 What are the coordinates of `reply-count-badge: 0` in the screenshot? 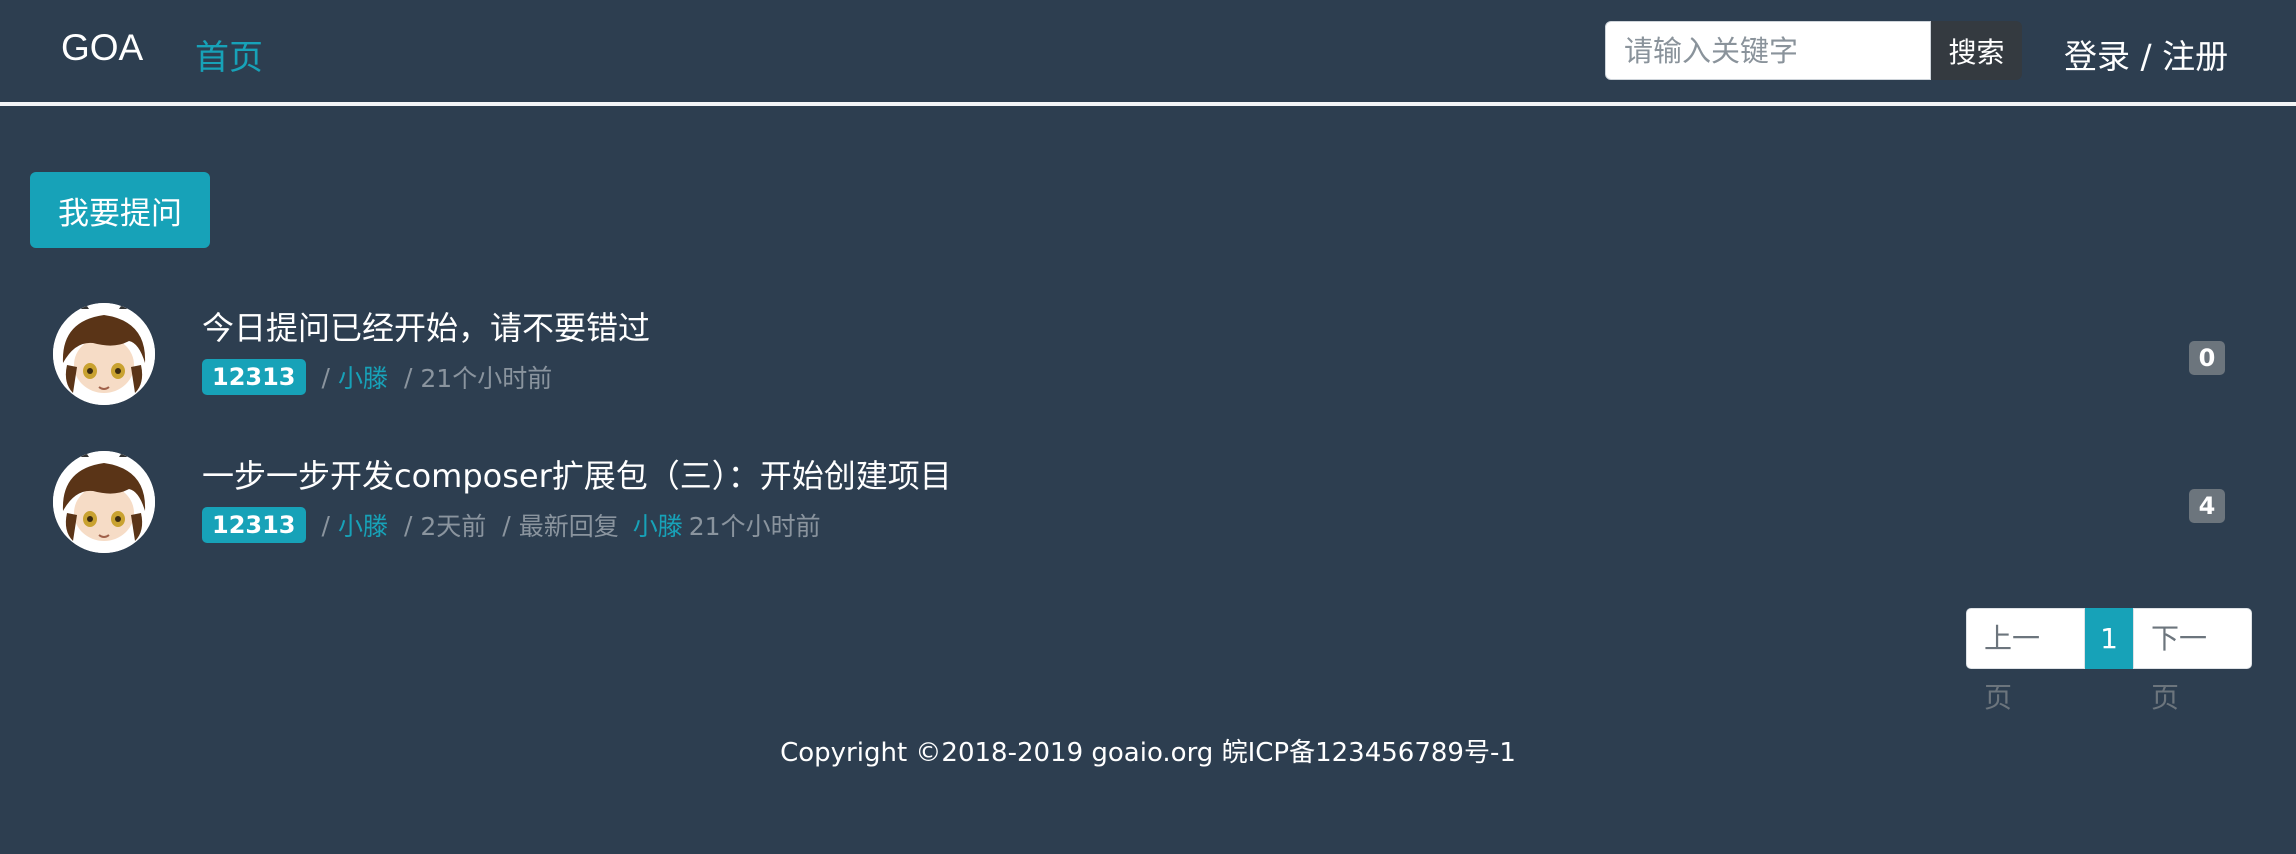 It's located at (2207, 358).